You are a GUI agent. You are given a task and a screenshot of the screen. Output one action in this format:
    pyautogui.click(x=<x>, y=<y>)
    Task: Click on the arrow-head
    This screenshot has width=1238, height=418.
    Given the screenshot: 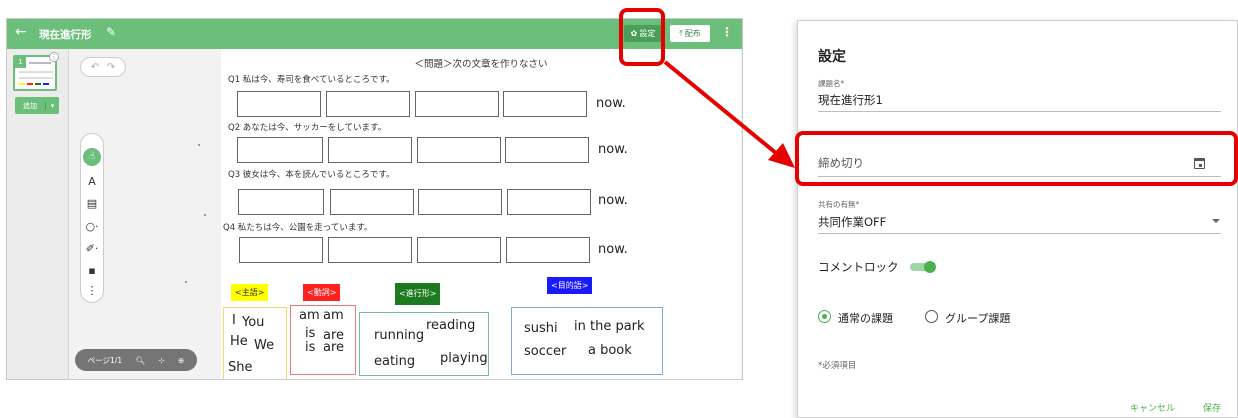 What is the action you would take?
    pyautogui.click(x=781, y=155)
    